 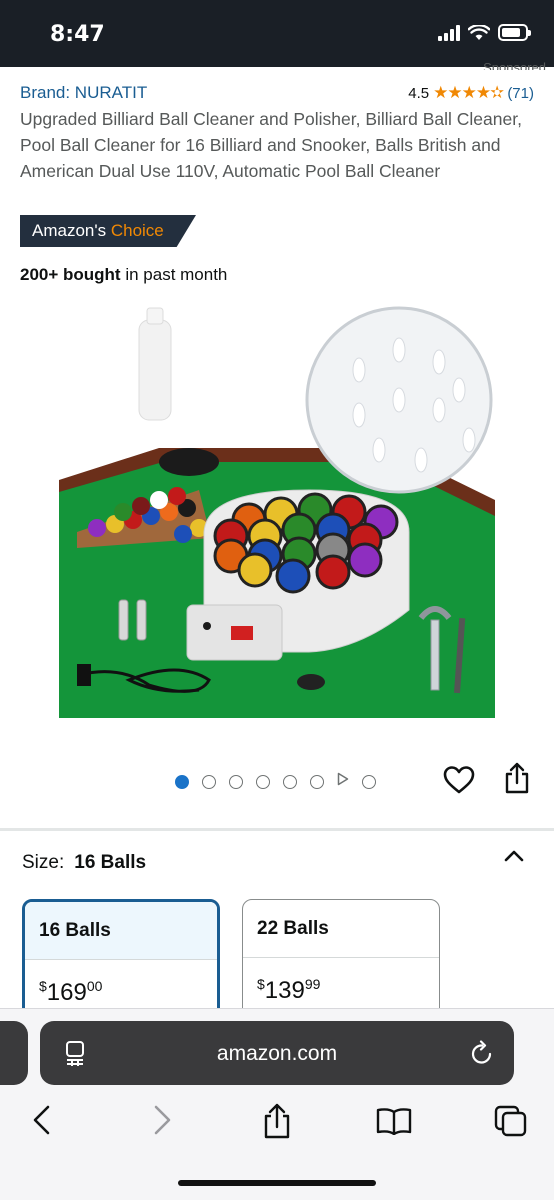 I want to click on price-whole: 169, so click(x=66, y=992).